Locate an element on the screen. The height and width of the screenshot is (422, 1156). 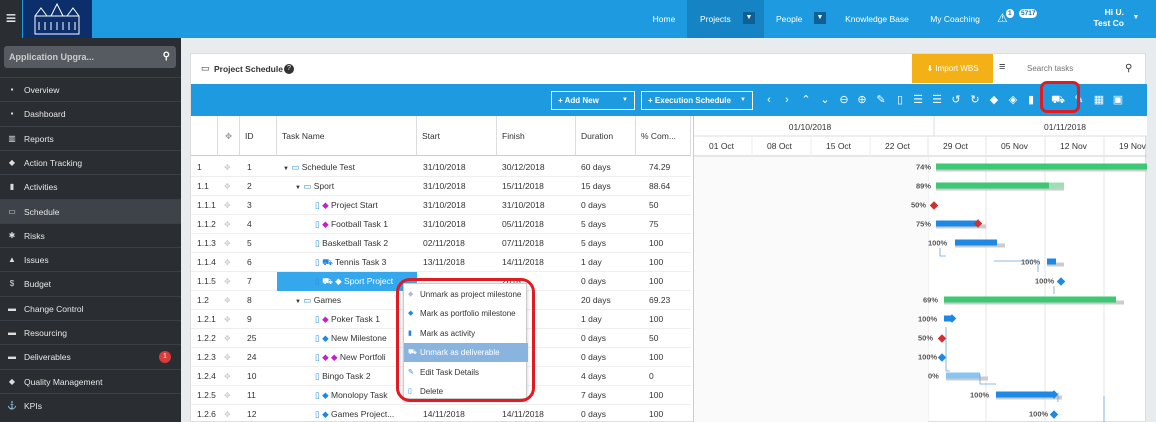
projects-dropdown-icon: ▼ is located at coordinates (749, 18).